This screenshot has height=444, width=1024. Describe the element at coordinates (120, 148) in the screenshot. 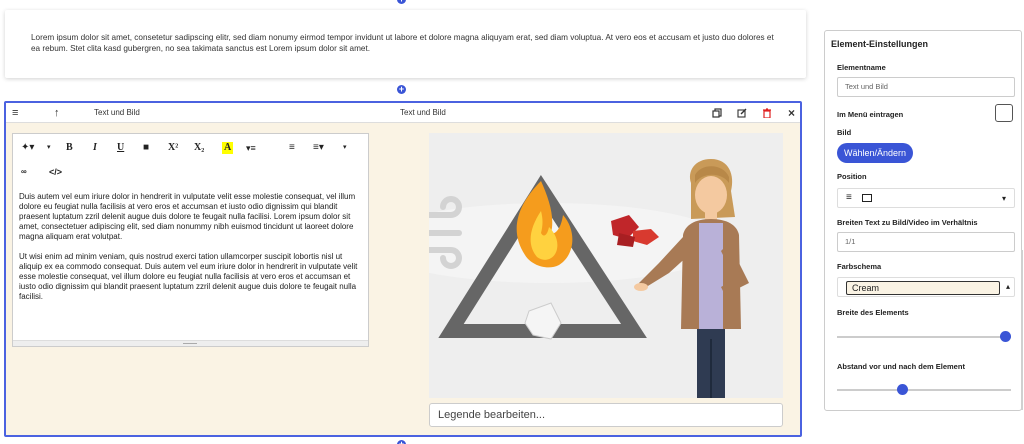

I see `underline-button: U` at that location.